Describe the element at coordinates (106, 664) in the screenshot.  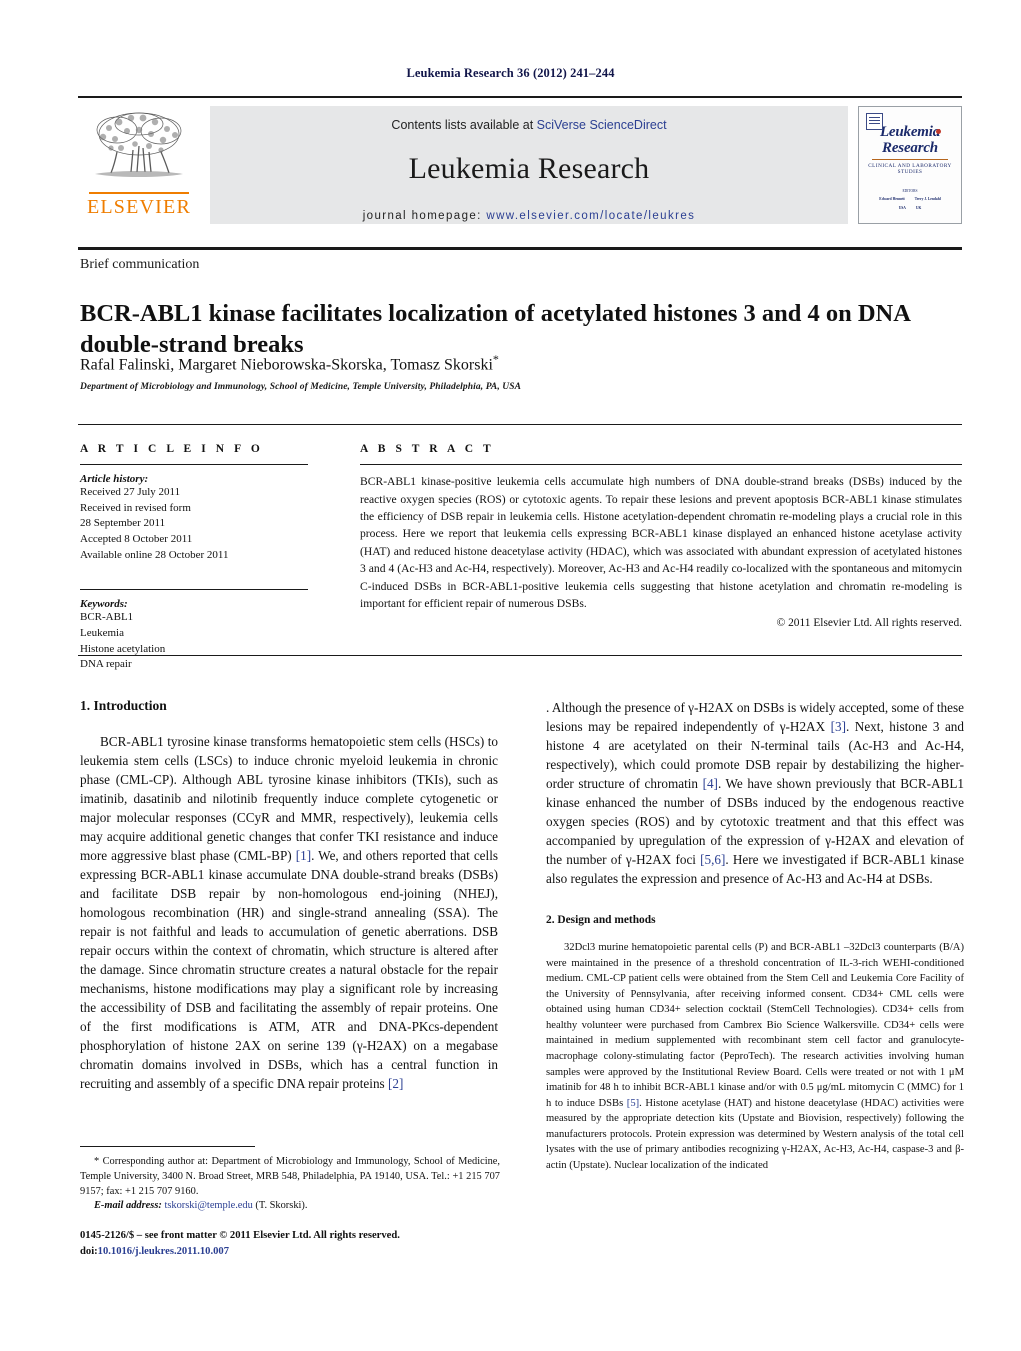
I see `keyword-3: DNA repair` at that location.